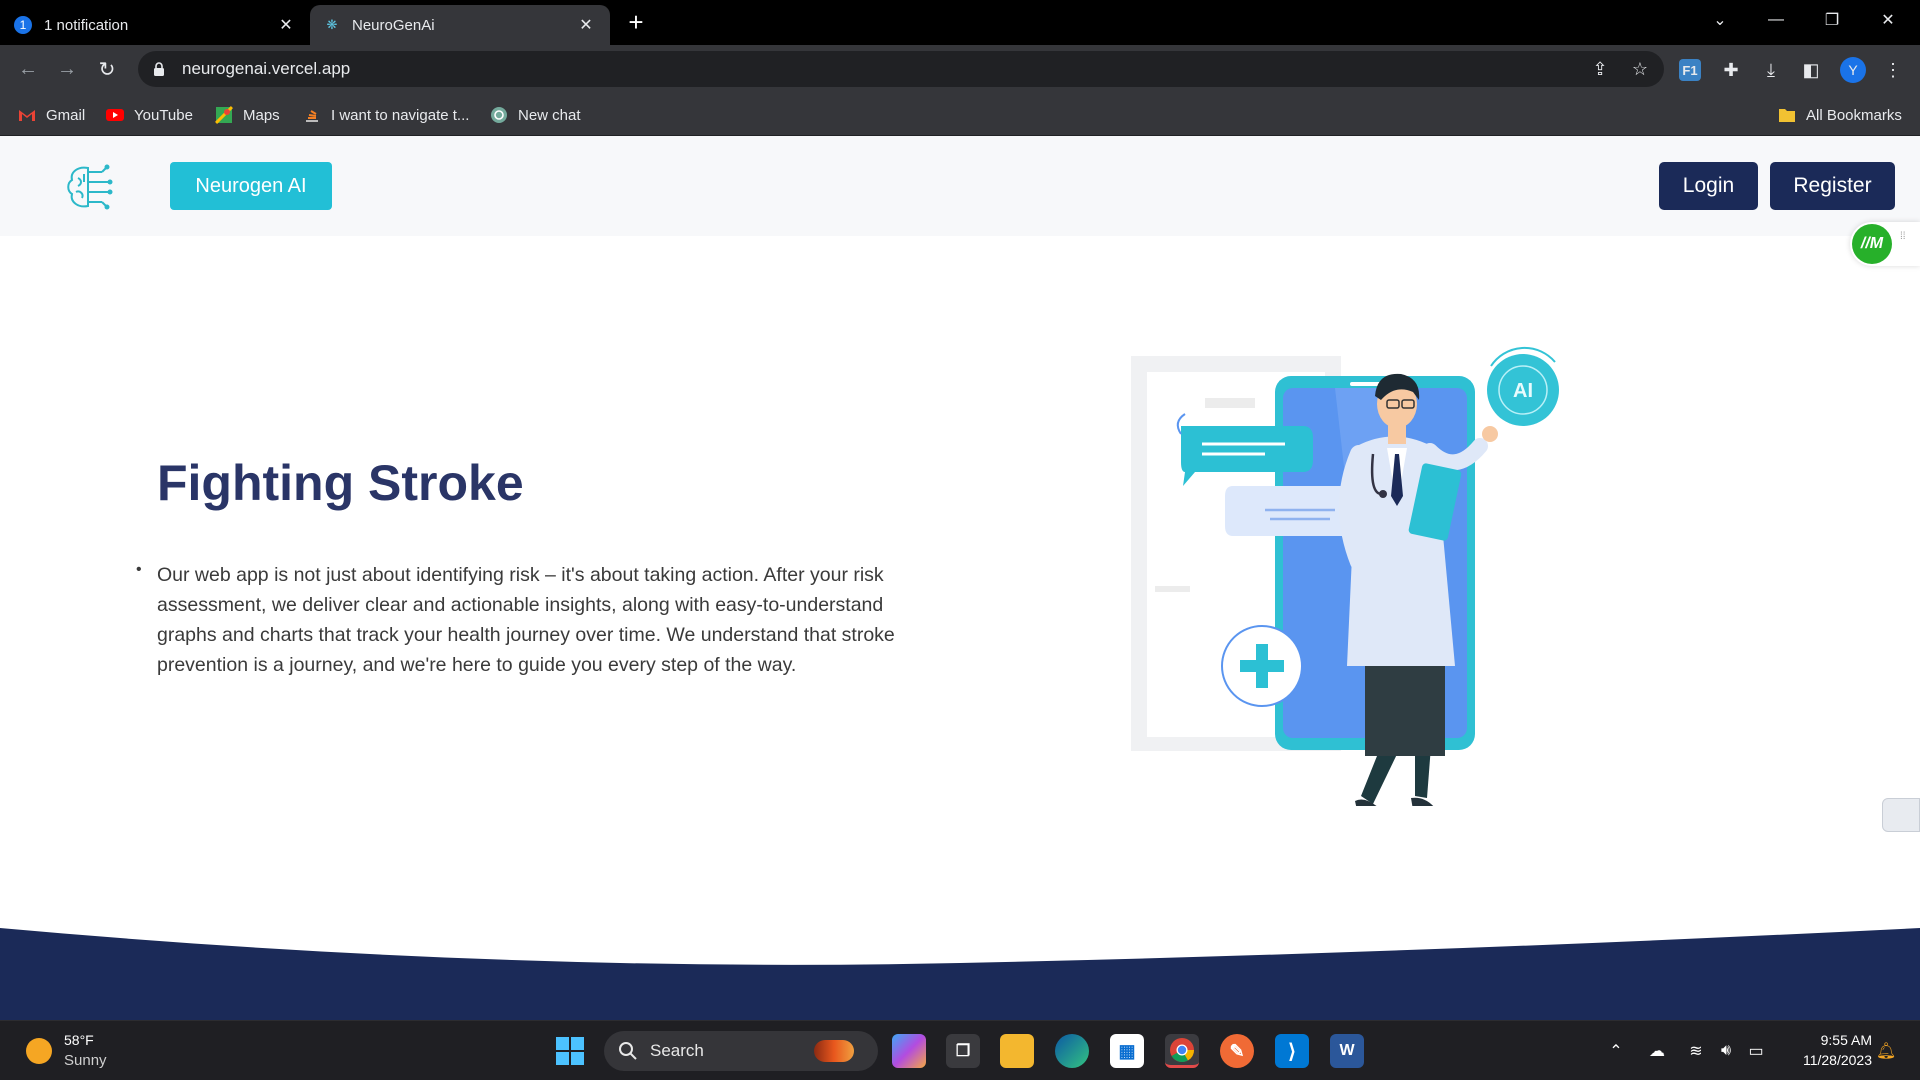 The width and height of the screenshot is (1920, 1080). I want to click on all-bookmarks-label: All Bookmarks, so click(1854, 115).